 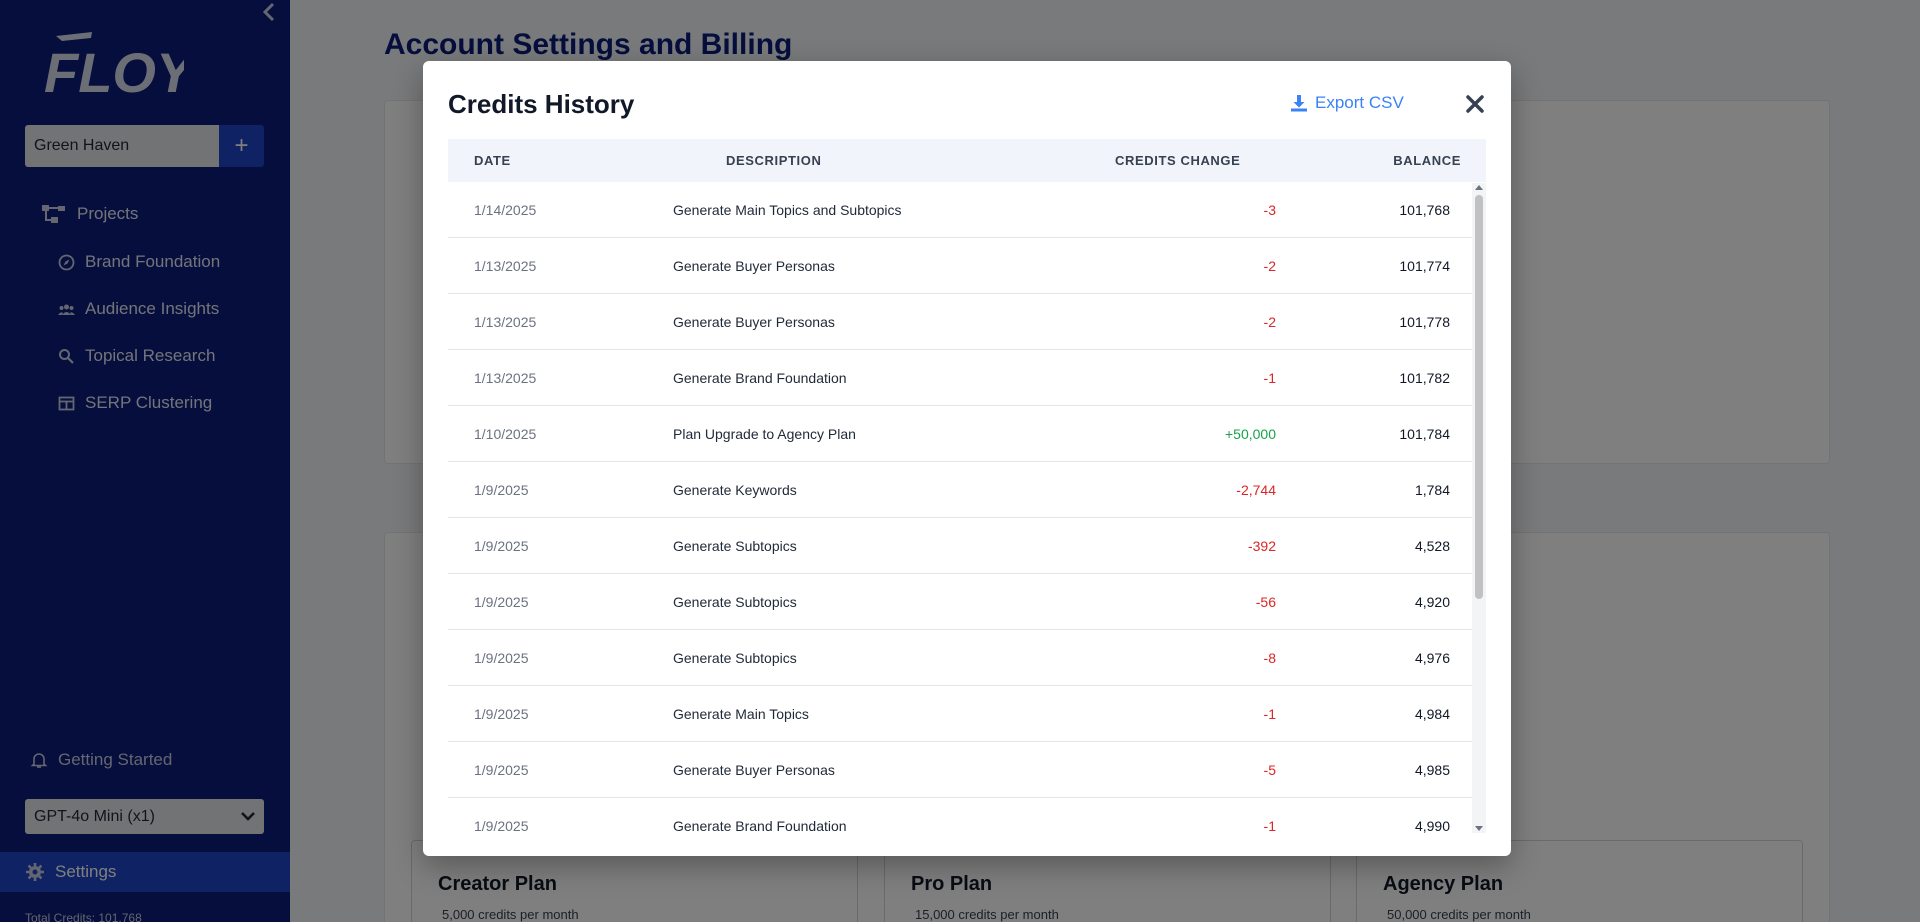 What do you see at coordinates (1359, 102) in the screenshot?
I see `export-csv-label: Export CSV` at bounding box center [1359, 102].